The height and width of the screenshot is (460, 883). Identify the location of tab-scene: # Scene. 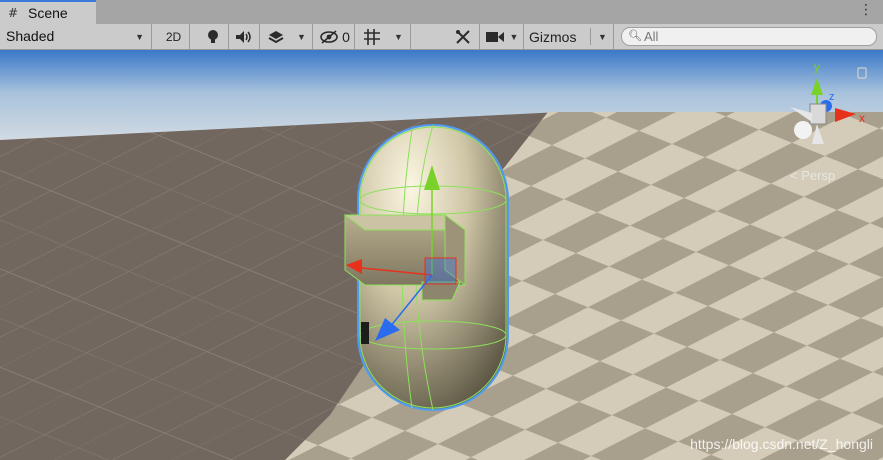
(48, 12).